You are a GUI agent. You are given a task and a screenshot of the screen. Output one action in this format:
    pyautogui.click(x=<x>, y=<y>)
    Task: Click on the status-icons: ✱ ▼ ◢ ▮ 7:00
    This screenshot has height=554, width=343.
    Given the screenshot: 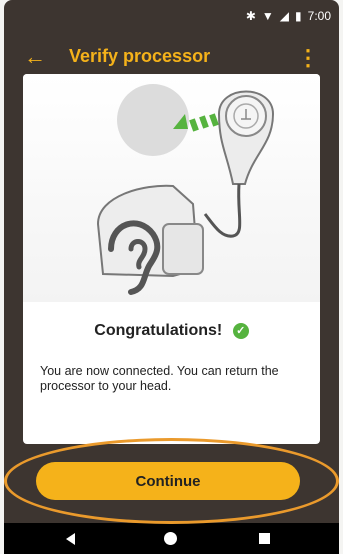 What is the action you would take?
    pyautogui.click(x=288, y=16)
    